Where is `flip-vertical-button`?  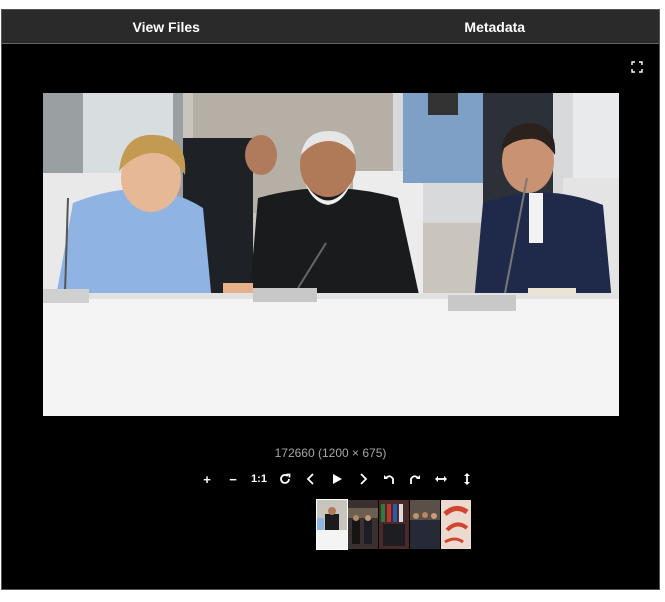
flip-vertical-button is located at coordinates (467, 479).